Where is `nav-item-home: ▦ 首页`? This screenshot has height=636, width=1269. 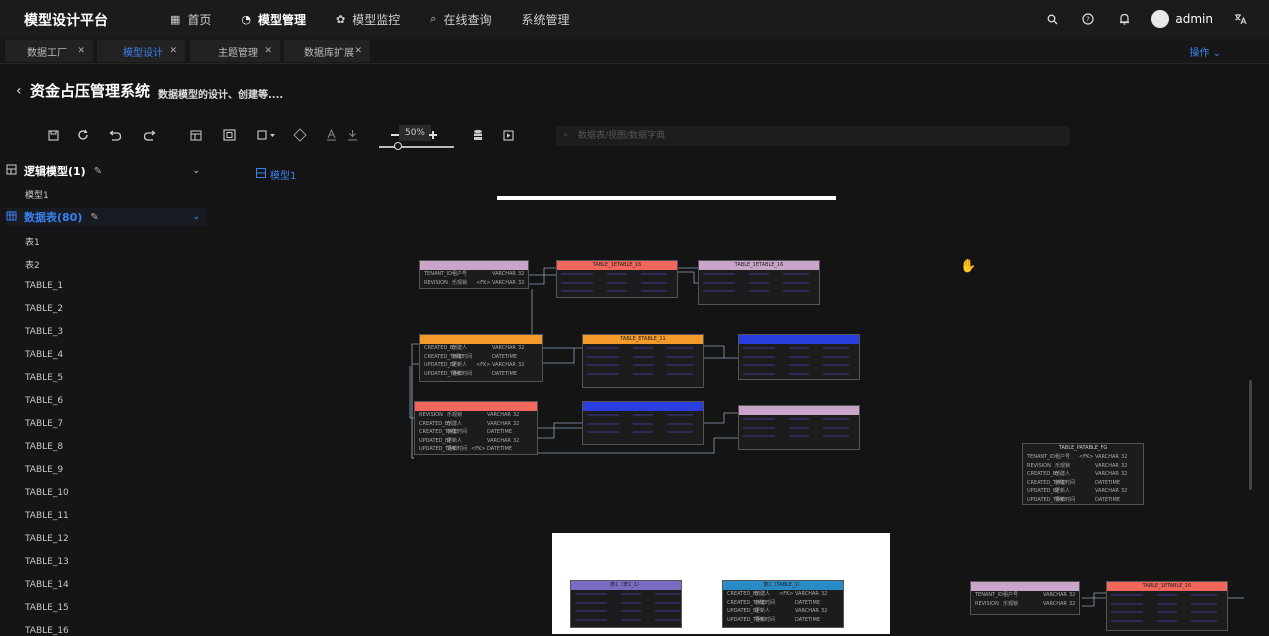
nav-item-home: ▦ 首页 is located at coordinates (190, 19).